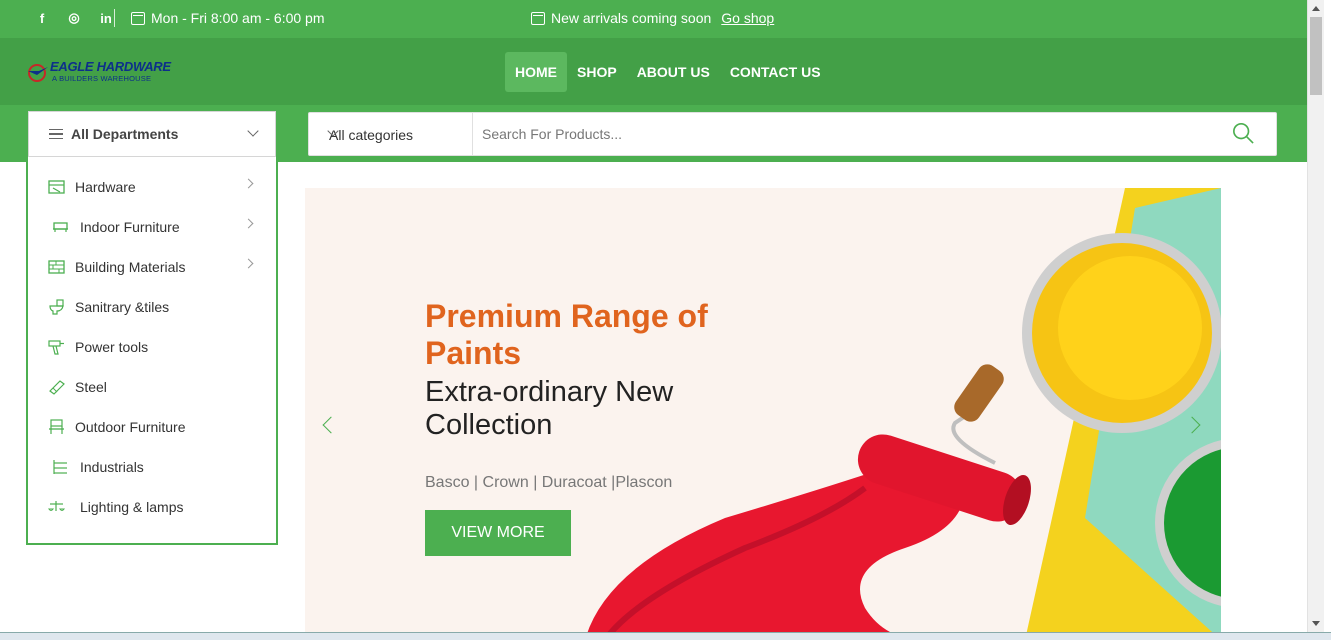 This screenshot has height=640, width=1331. Describe the element at coordinates (112, 467) in the screenshot. I see `dept-label: Industrials` at that location.